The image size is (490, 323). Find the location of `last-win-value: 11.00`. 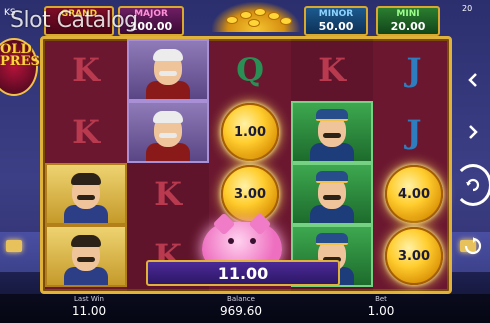

last-win-value: 11.00 is located at coordinates (89, 311).